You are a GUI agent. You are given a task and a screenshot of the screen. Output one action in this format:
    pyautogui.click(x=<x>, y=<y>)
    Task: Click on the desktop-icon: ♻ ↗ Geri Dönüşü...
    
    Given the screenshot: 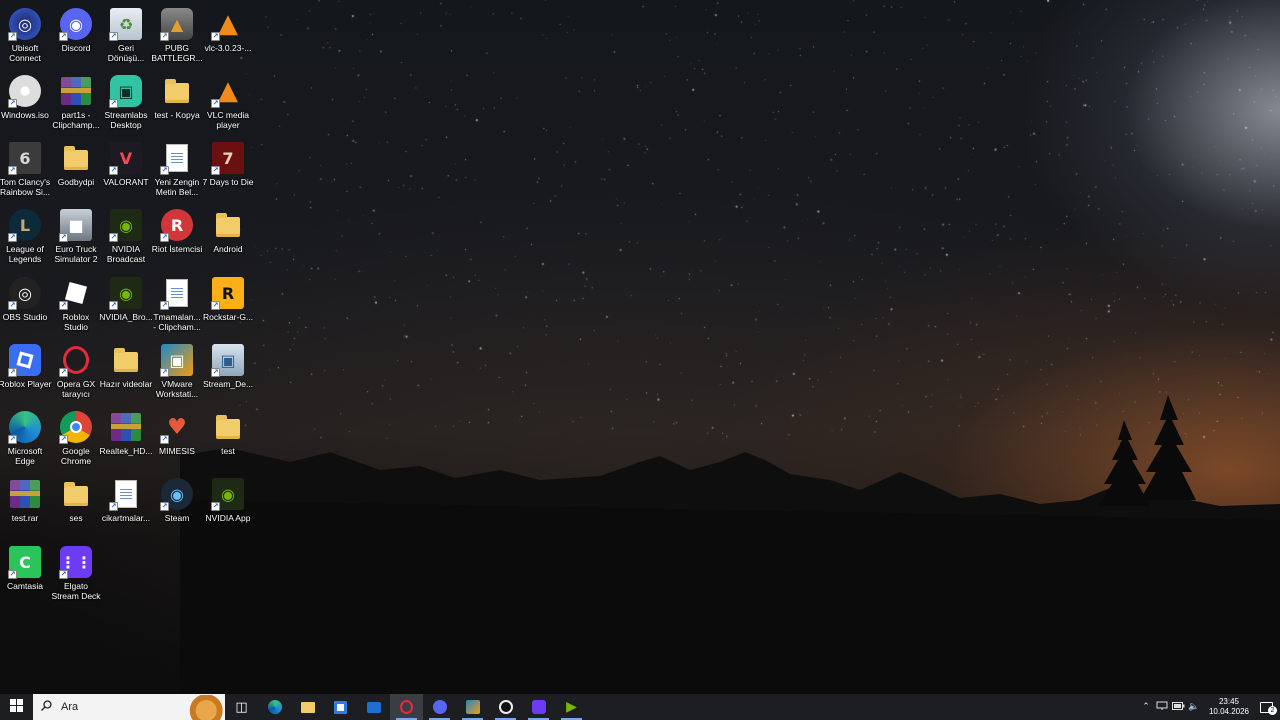 What is the action you would take?
    pyautogui.click(x=126, y=36)
    